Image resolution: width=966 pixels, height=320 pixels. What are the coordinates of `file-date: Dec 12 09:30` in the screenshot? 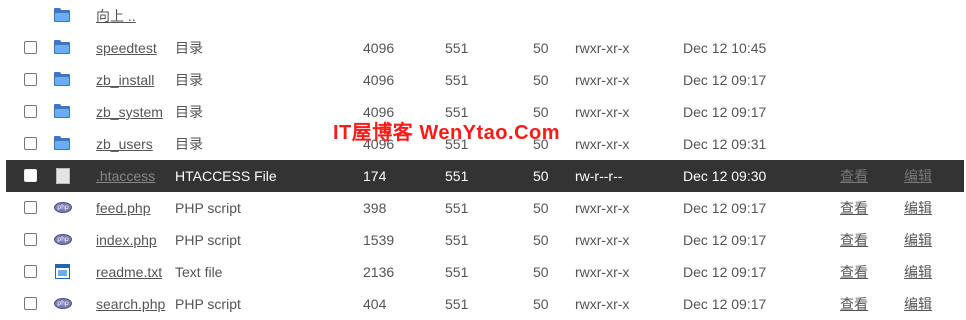 It's located at (725, 176).